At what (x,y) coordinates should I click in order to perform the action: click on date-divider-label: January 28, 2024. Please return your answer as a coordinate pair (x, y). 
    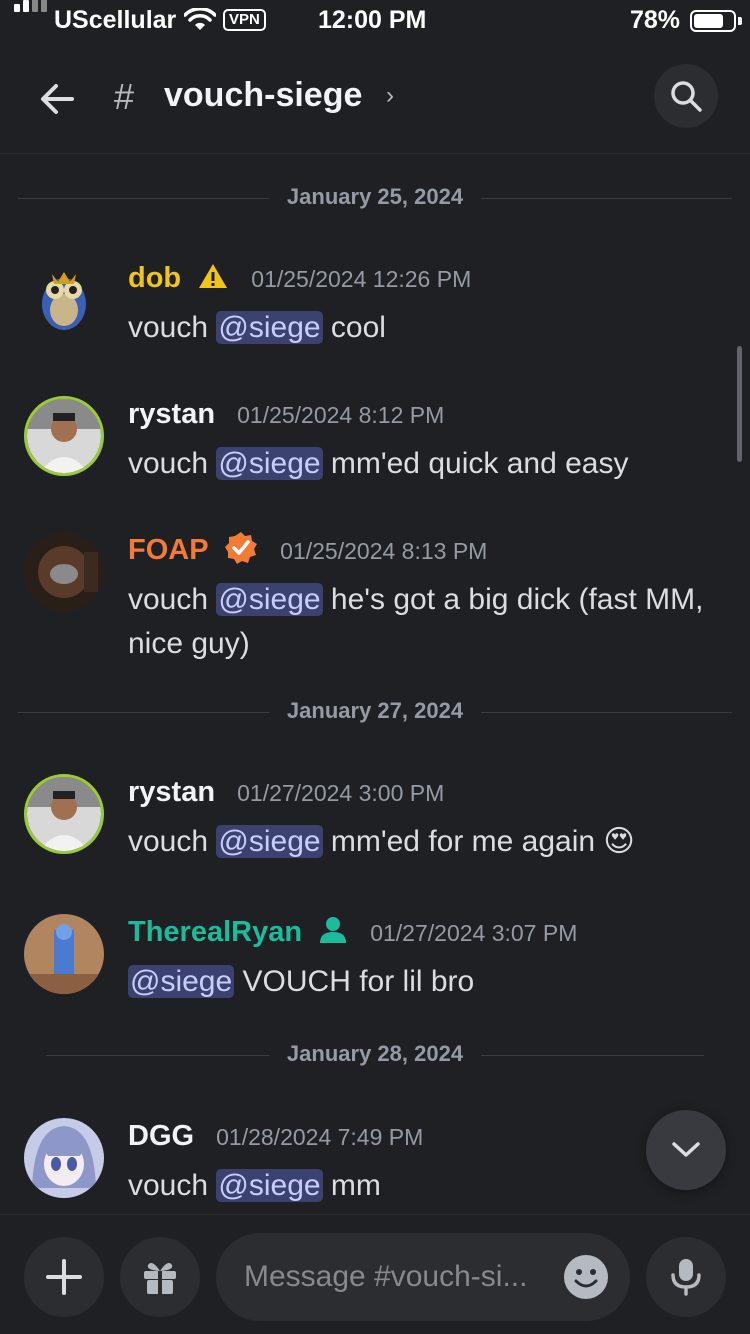
    Looking at the image, I should click on (375, 1053).